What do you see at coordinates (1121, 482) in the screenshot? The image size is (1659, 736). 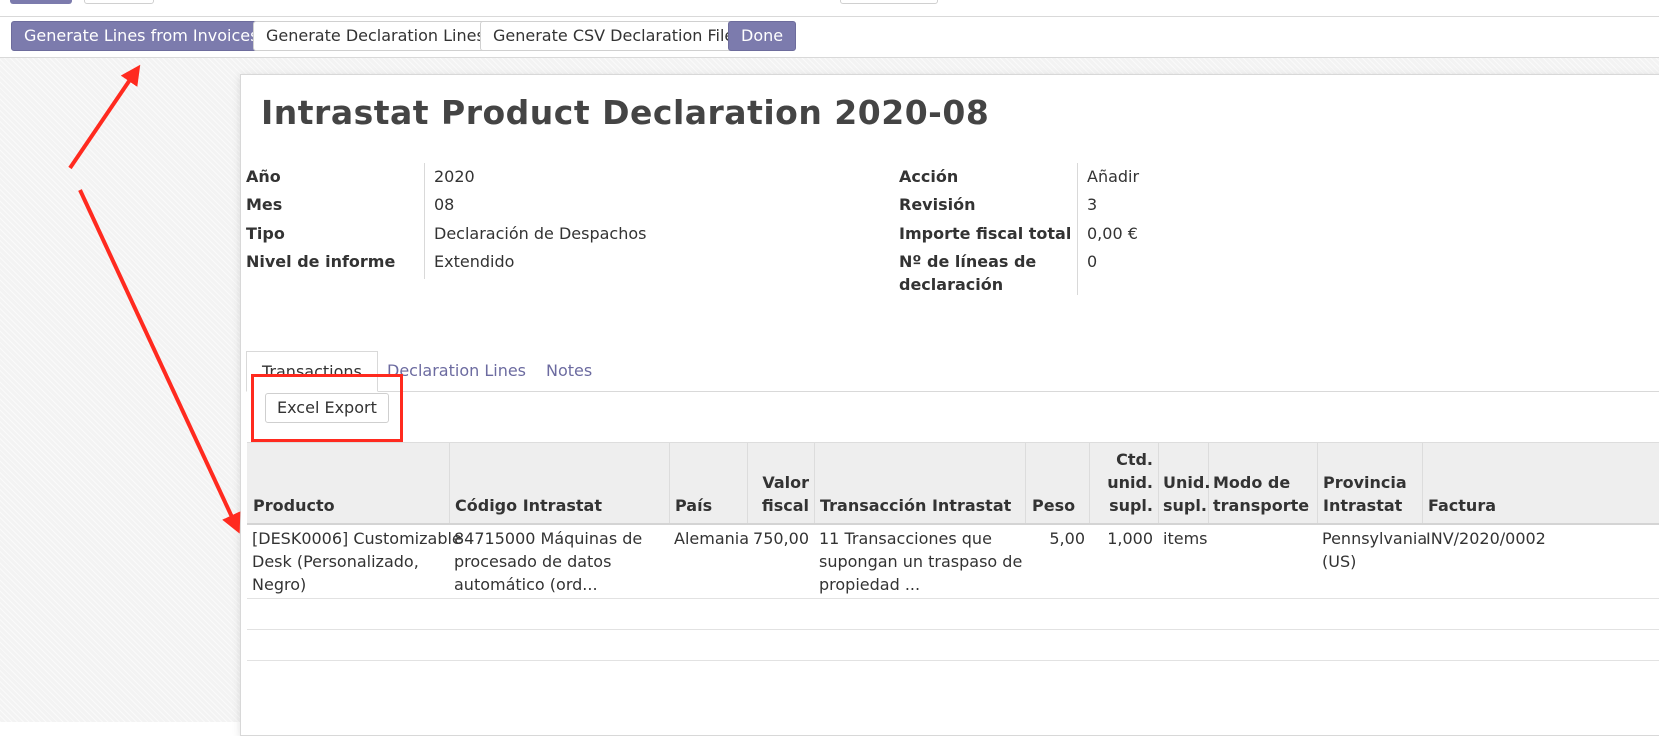 I see `column-header-ctd-unid-supl-line2: unid.` at bounding box center [1121, 482].